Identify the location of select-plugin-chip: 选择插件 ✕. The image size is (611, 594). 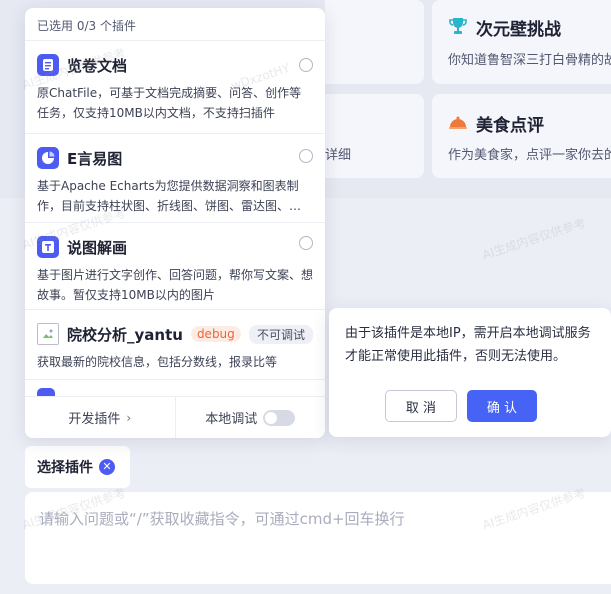
(77, 467).